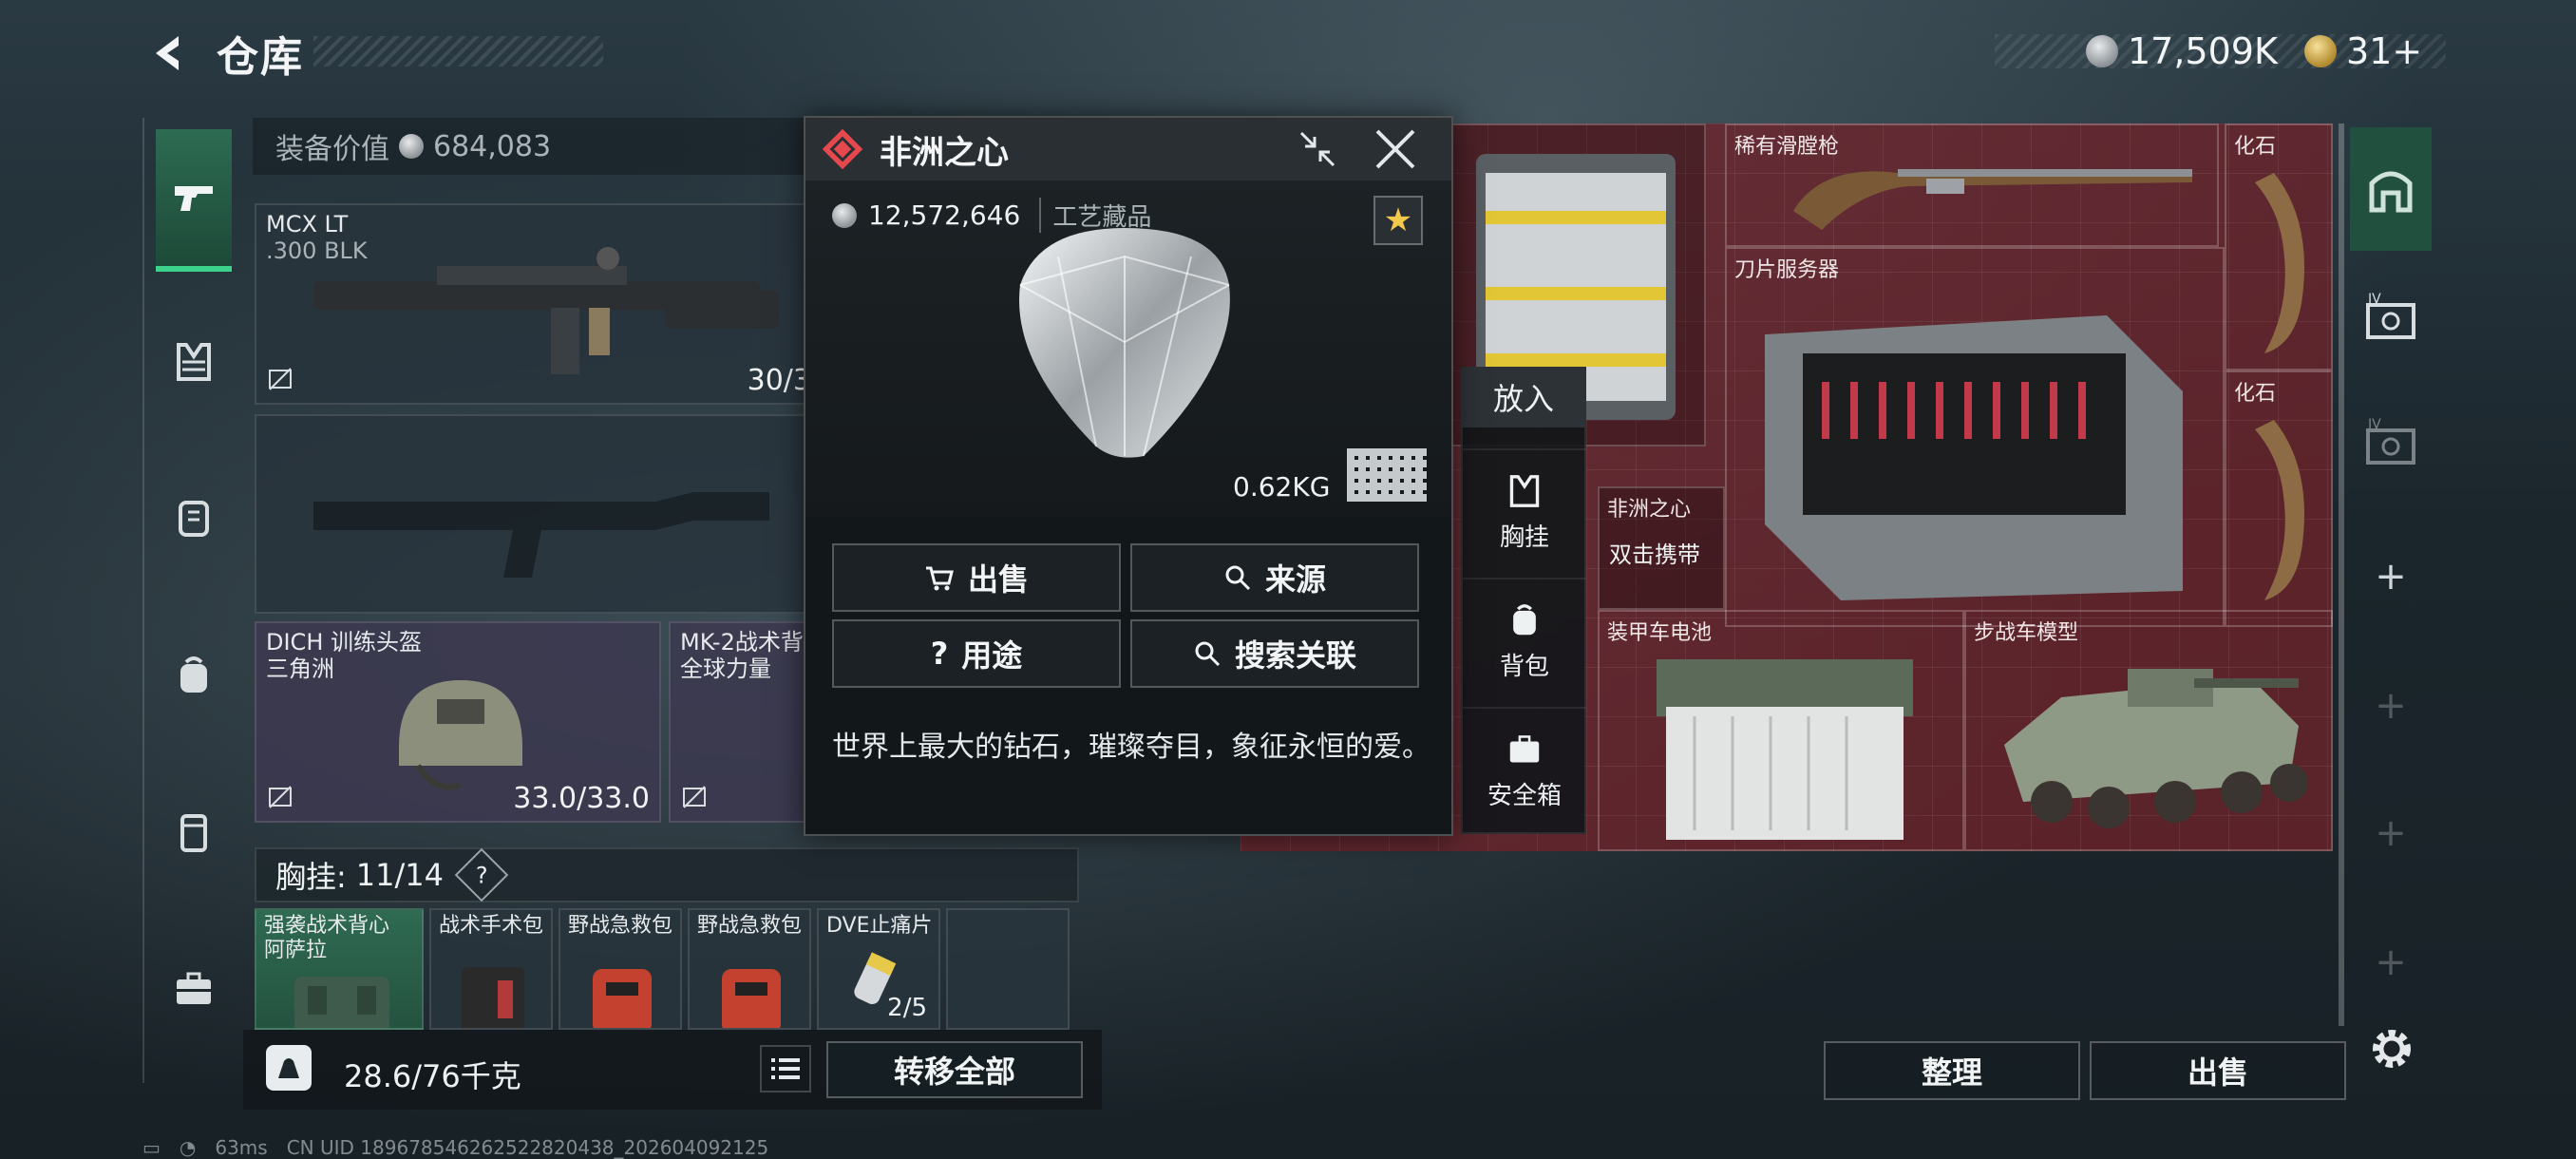 Image resolution: width=2576 pixels, height=1159 pixels. I want to click on ifv-image, so click(2156, 748).